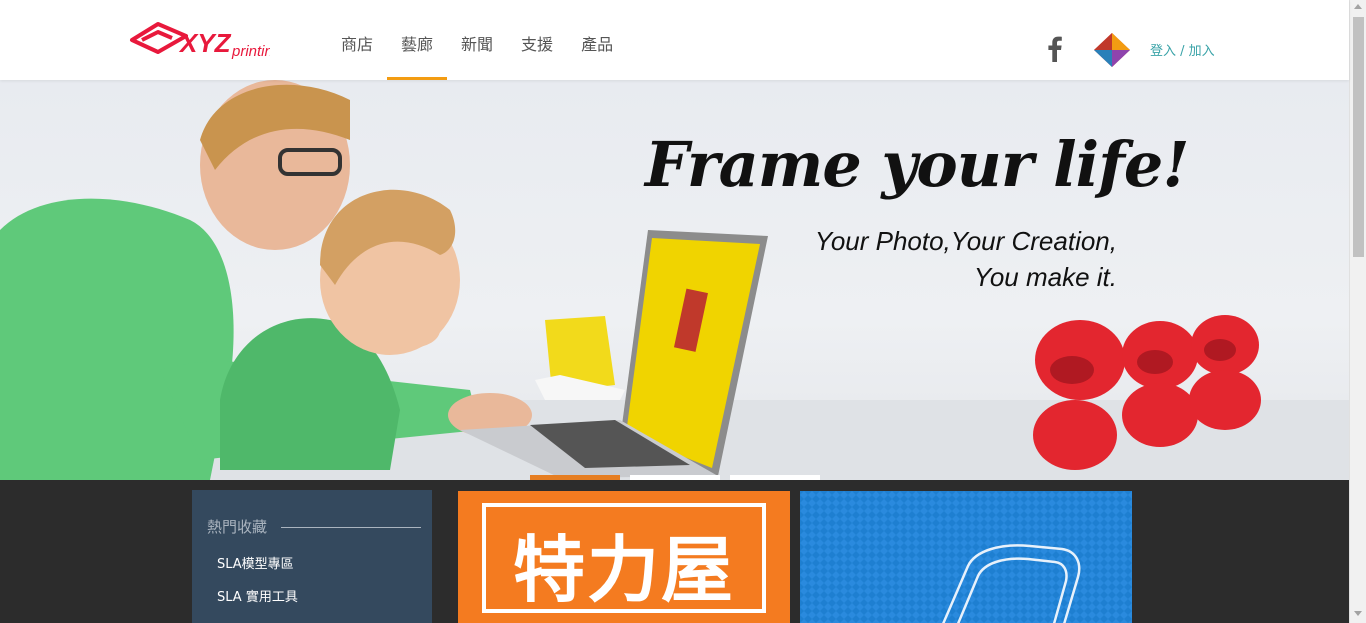  What do you see at coordinates (1358, 6) in the screenshot?
I see `scroll-up-arrow-icon` at bounding box center [1358, 6].